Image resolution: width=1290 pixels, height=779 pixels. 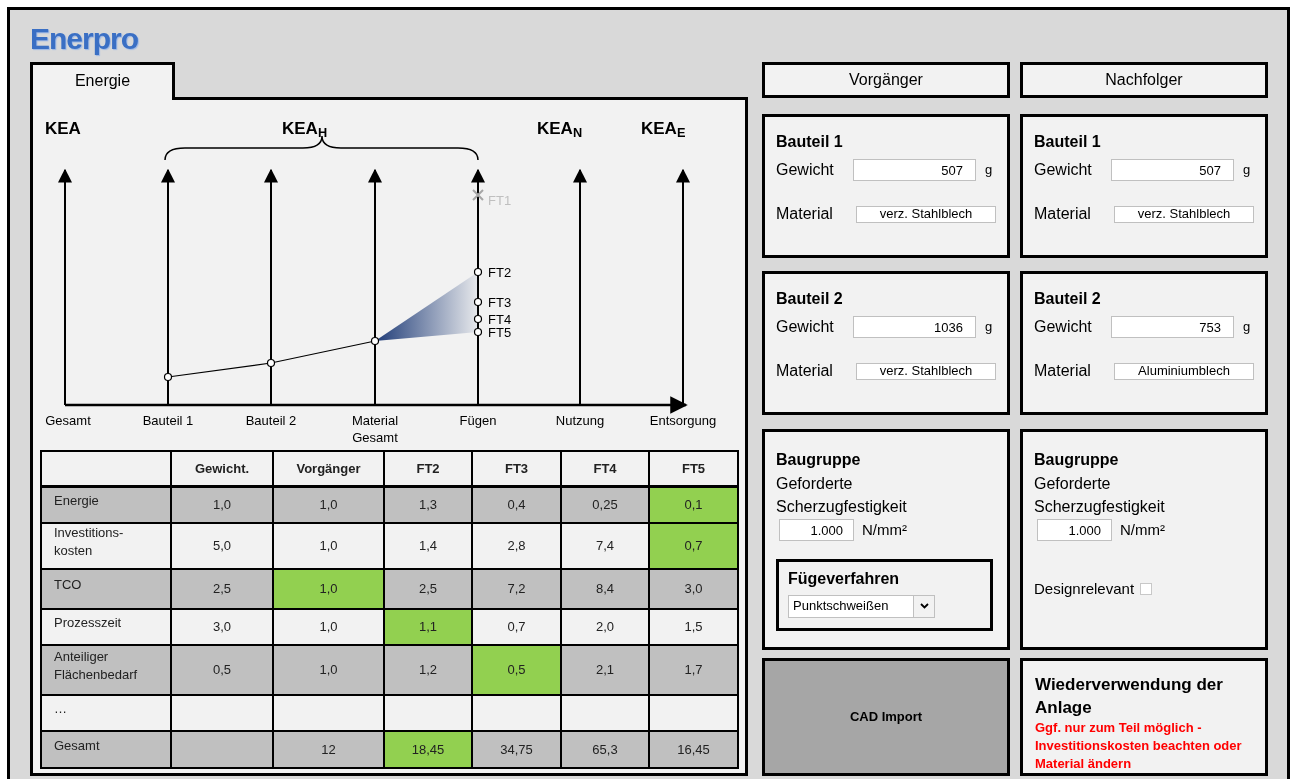 What do you see at coordinates (861, 606) in the screenshot?
I see `joining-method-dropdown: Punktschweißen` at bounding box center [861, 606].